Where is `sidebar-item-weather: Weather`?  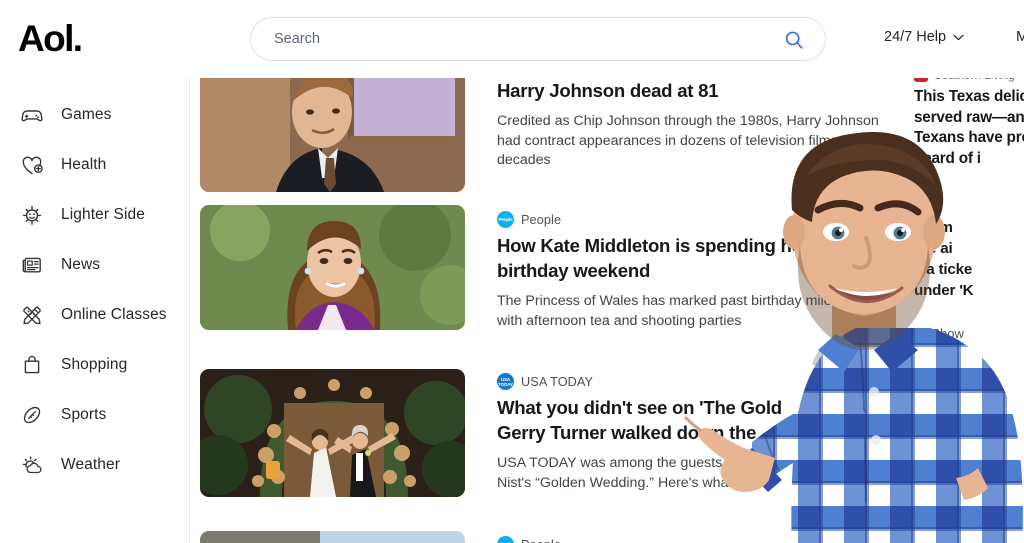
sidebar-item-weather: Weather is located at coordinates (95, 465).